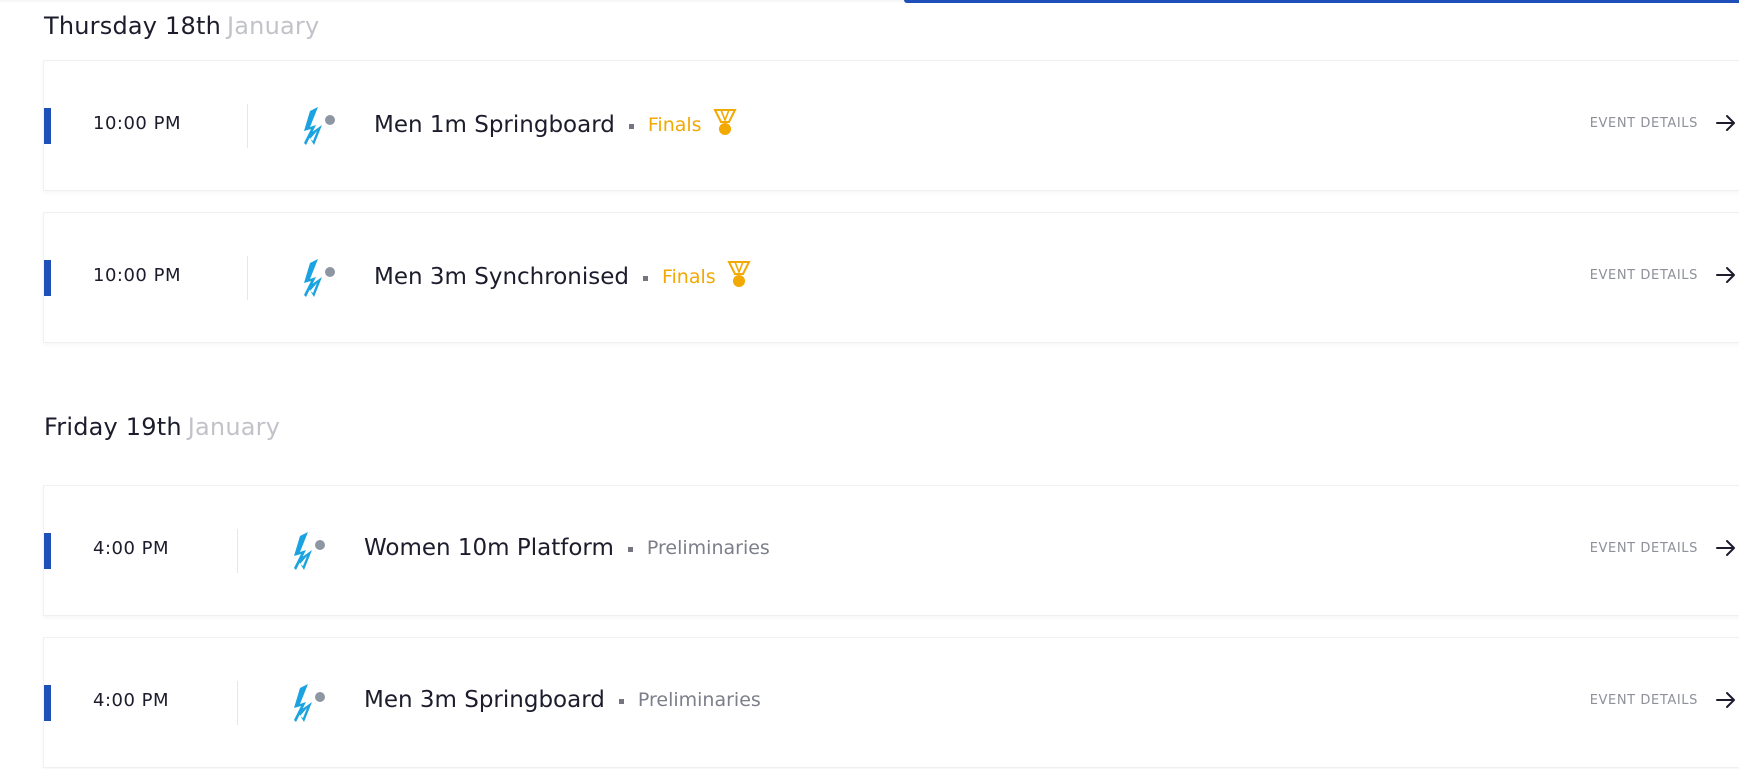 The width and height of the screenshot is (1739, 769). Describe the element at coordinates (501, 277) in the screenshot. I see `event-name: Men 3m Synchronised` at that location.